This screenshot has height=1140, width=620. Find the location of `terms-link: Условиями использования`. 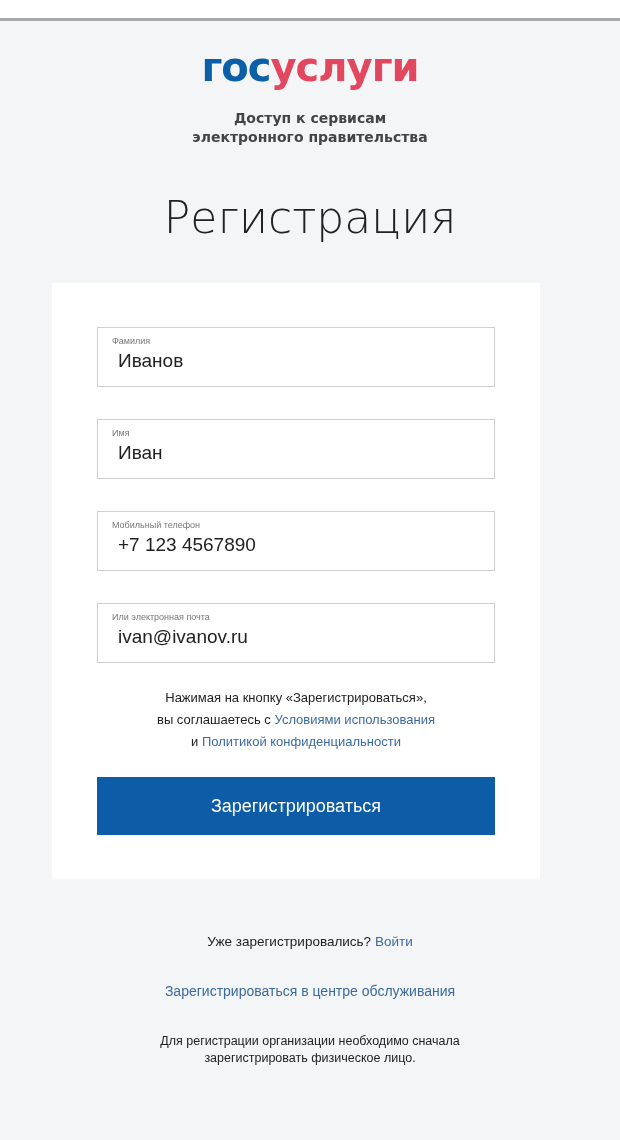

terms-link: Условиями использования is located at coordinates (354, 719).